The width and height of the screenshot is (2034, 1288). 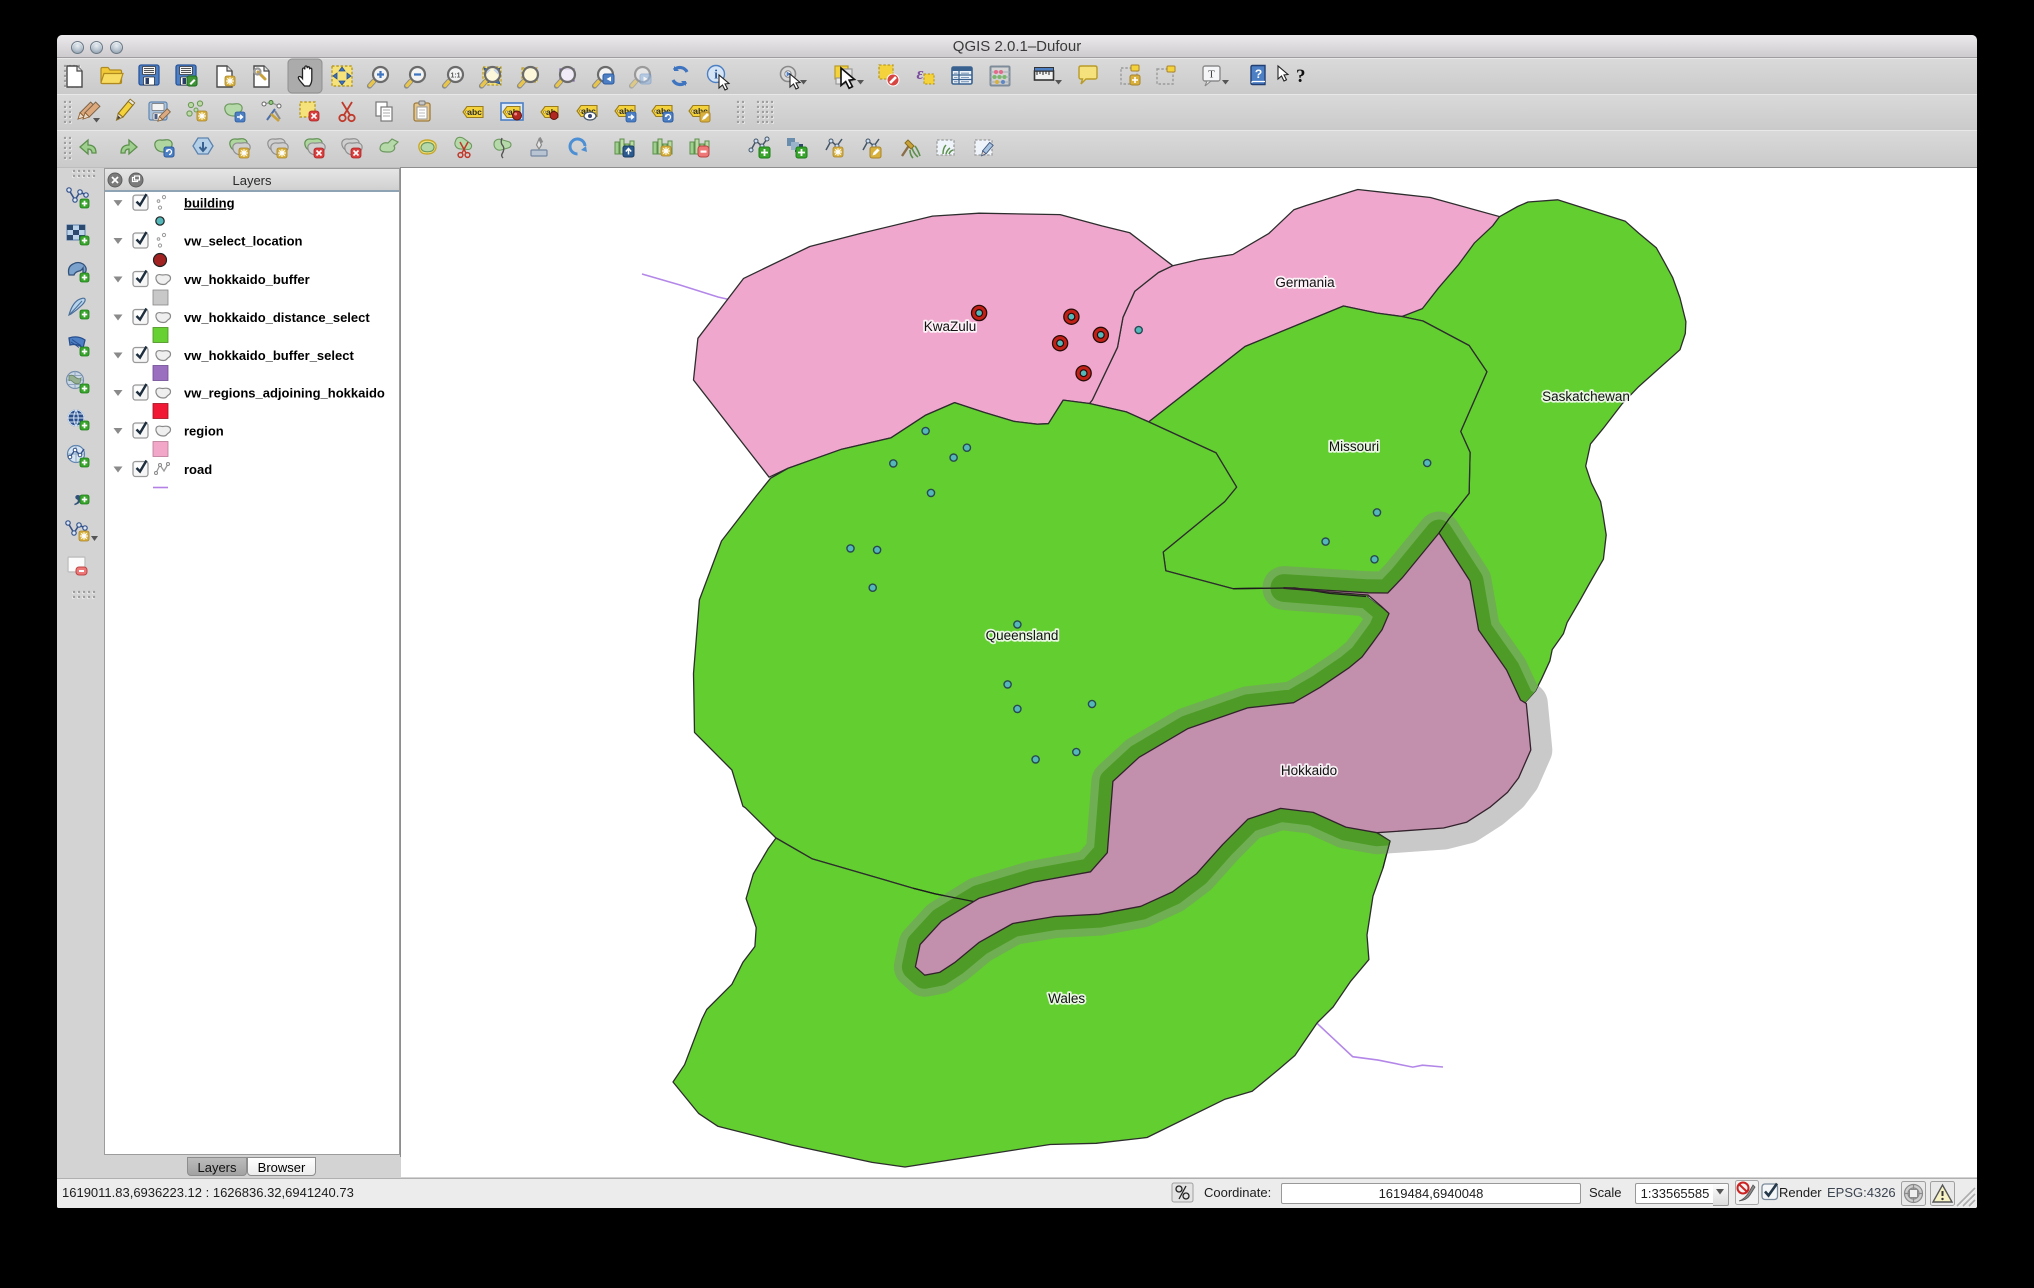 I want to click on svg-text: Hokkaido, so click(x=1309, y=770).